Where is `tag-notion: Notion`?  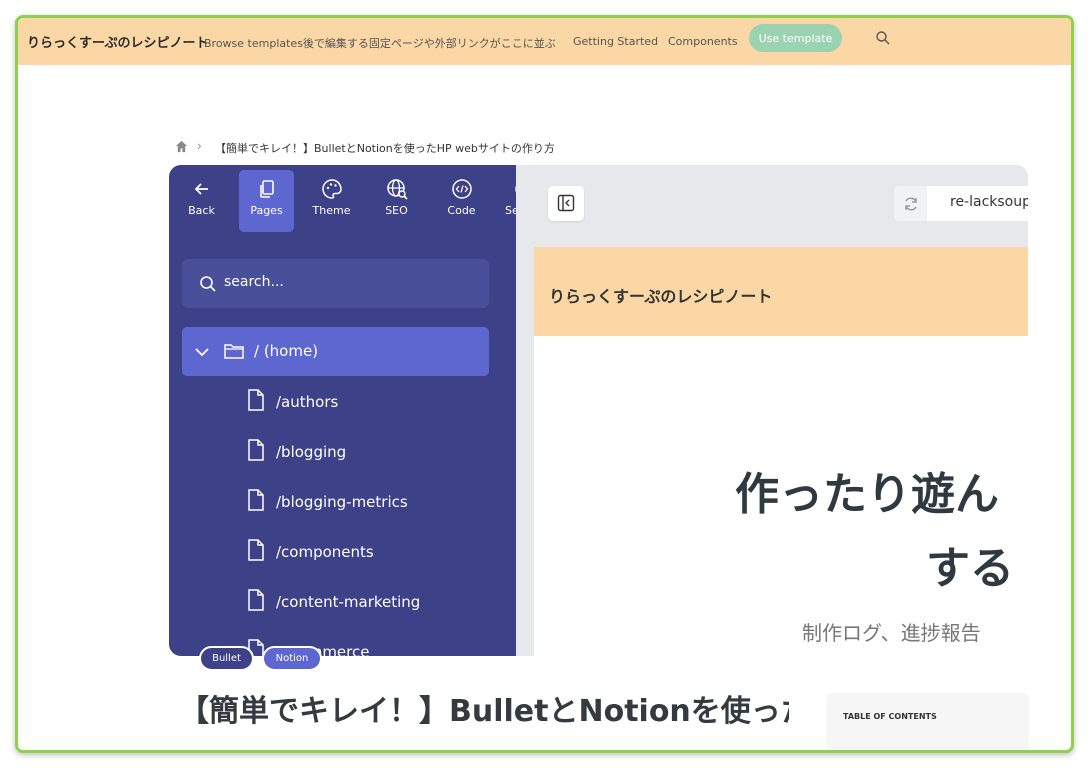
tag-notion: Notion is located at coordinates (292, 658).